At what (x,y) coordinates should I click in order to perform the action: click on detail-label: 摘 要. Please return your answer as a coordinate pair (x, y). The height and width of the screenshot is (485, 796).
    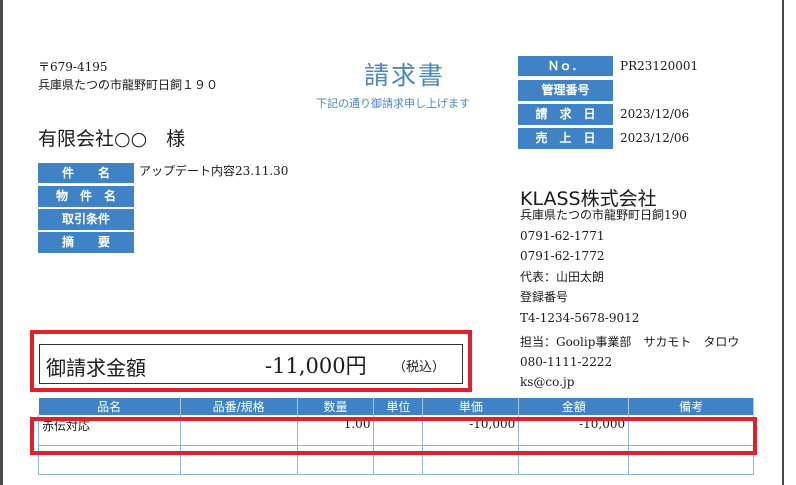
    Looking at the image, I should click on (86, 242).